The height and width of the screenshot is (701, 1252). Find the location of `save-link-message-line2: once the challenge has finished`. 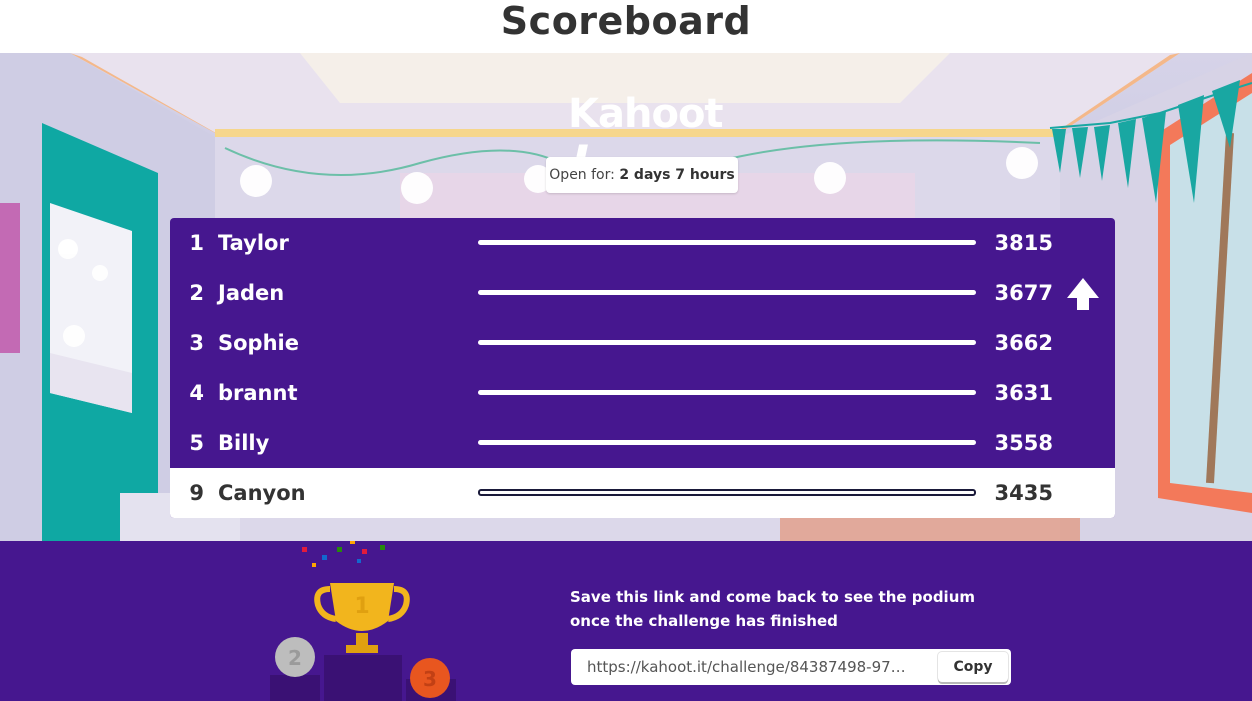

save-link-message-line2: once the challenge has finished is located at coordinates (704, 621).